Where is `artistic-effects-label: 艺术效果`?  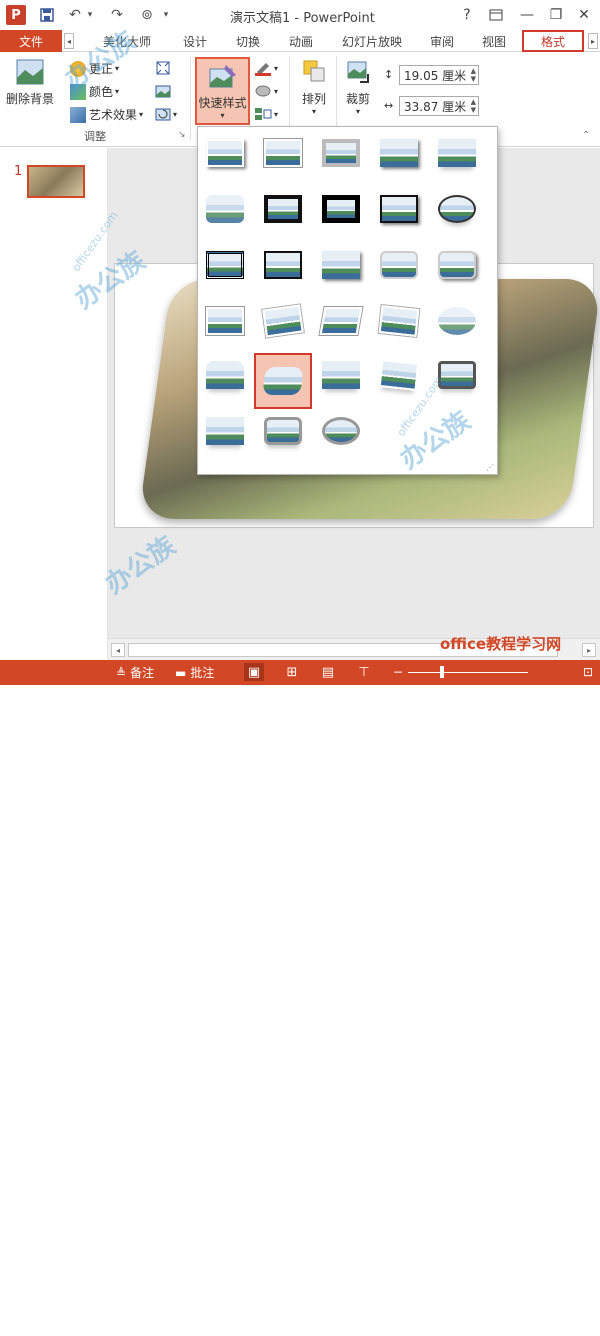
artistic-effects-label: 艺术效果 is located at coordinates (113, 115).